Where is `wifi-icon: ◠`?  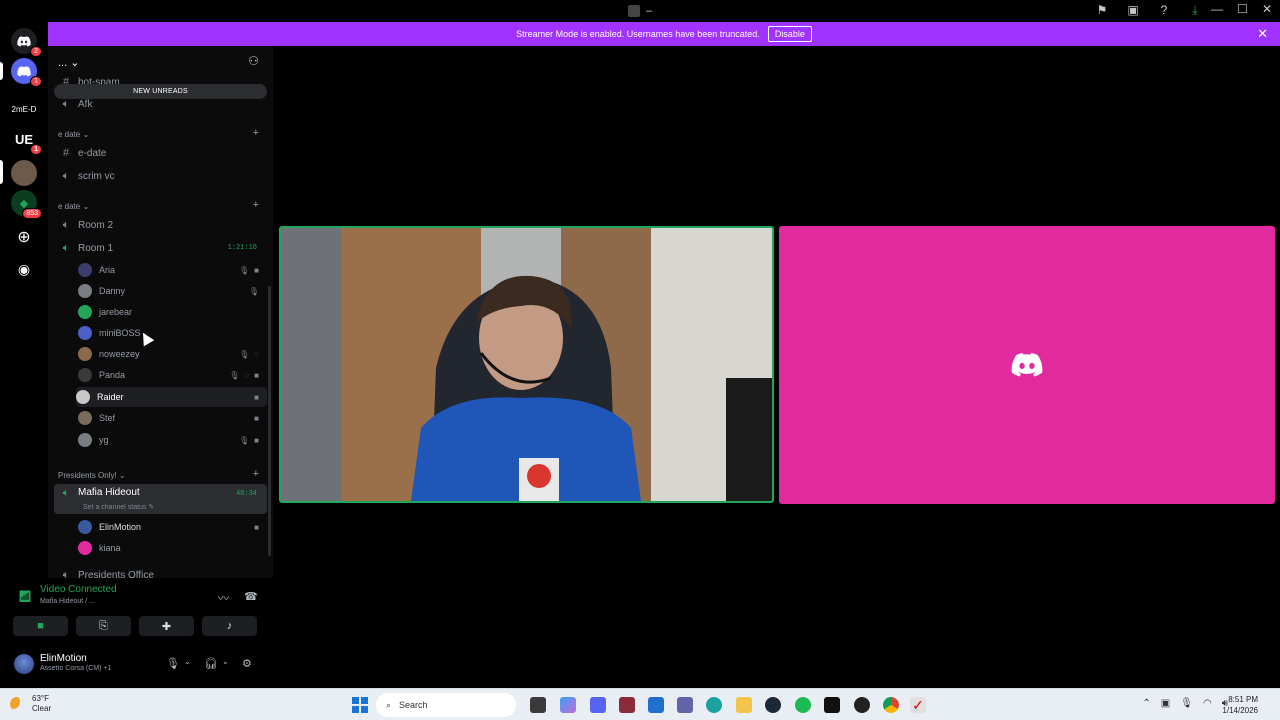 wifi-icon: ◠ is located at coordinates (1207, 703).